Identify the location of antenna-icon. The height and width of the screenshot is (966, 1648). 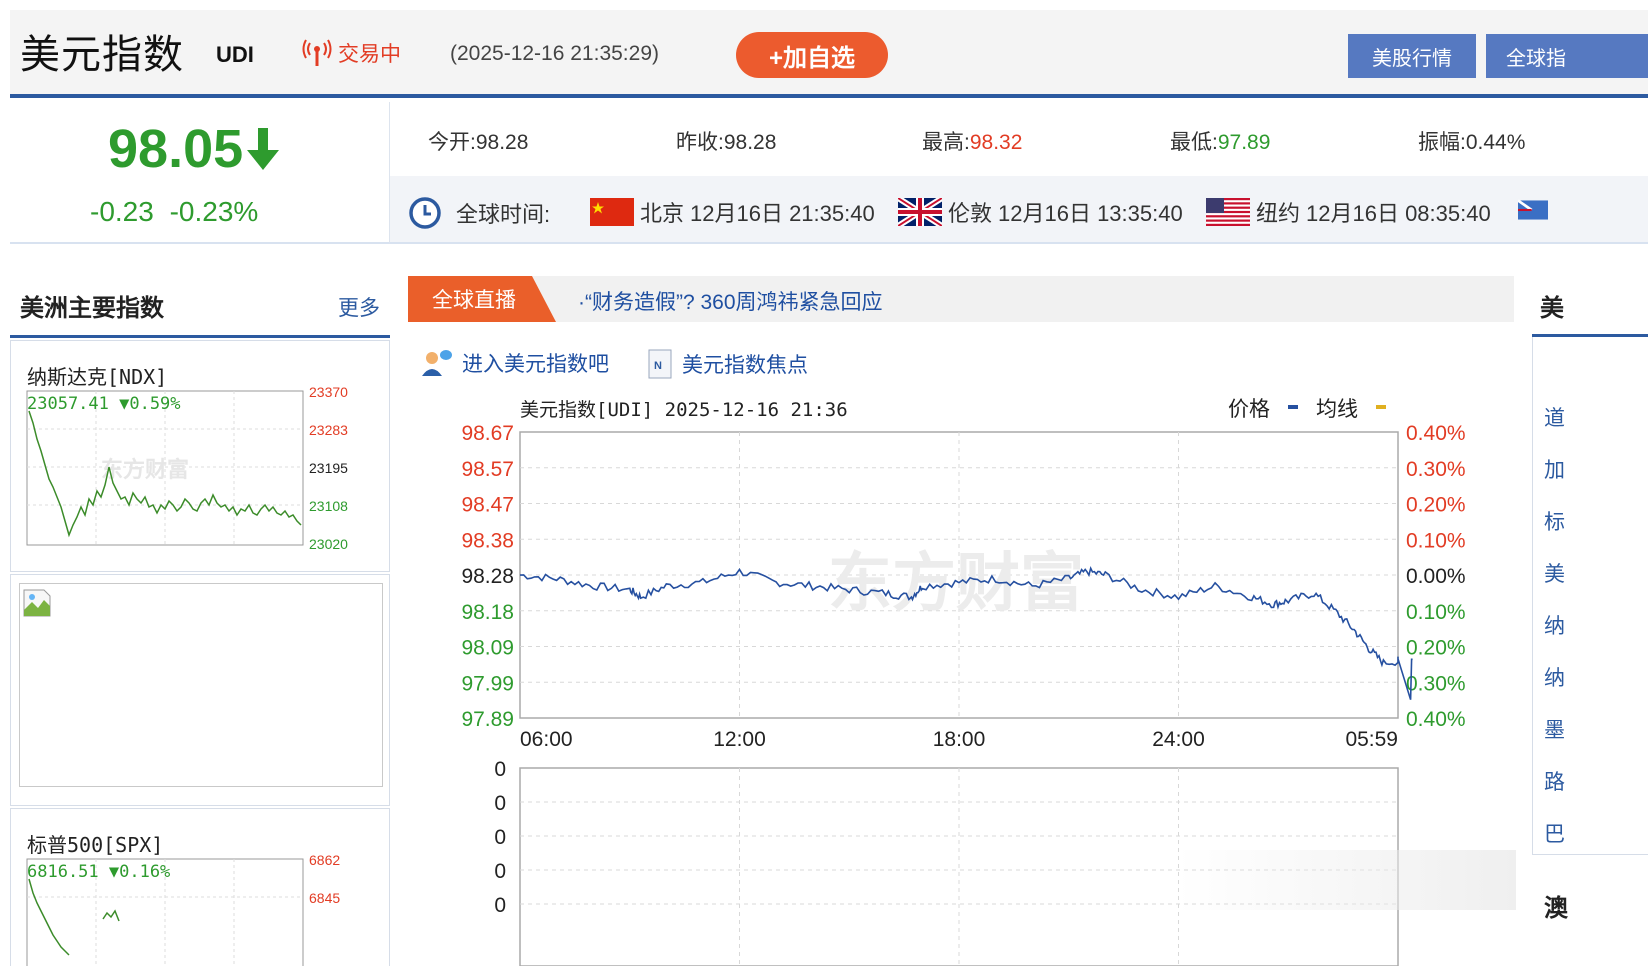
(317, 52).